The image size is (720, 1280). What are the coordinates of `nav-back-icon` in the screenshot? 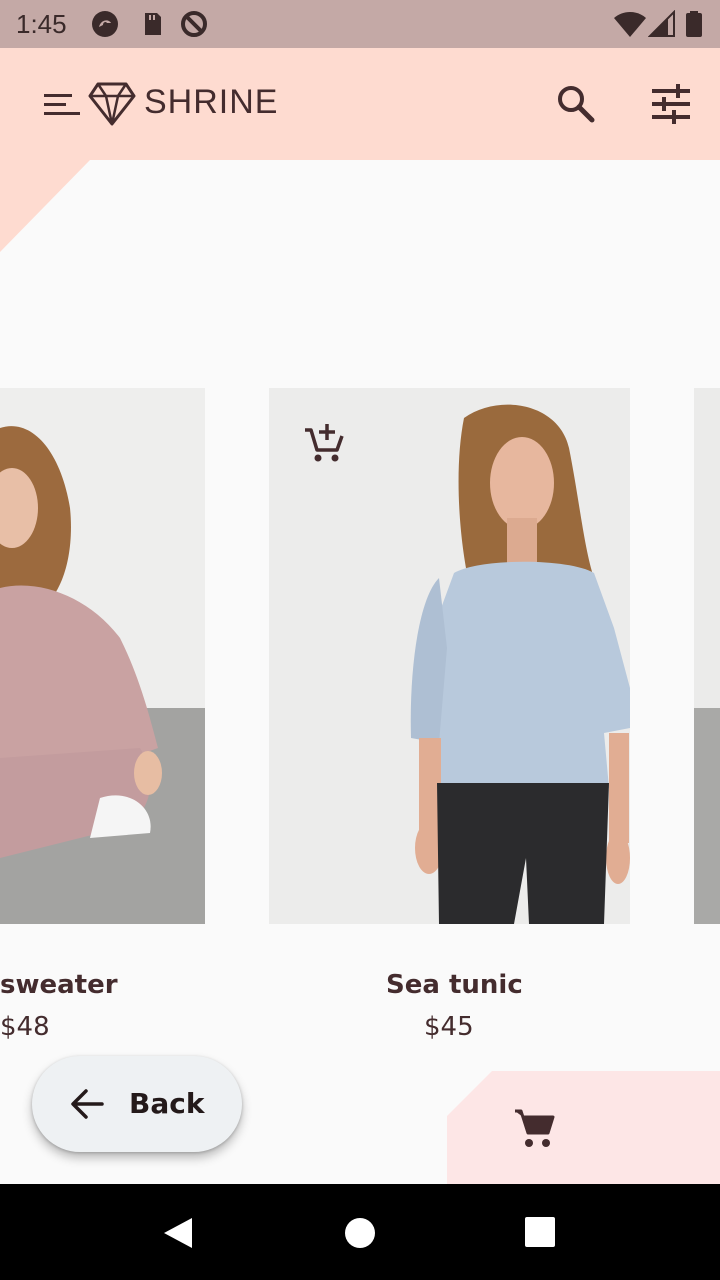 It's located at (178, 1233).